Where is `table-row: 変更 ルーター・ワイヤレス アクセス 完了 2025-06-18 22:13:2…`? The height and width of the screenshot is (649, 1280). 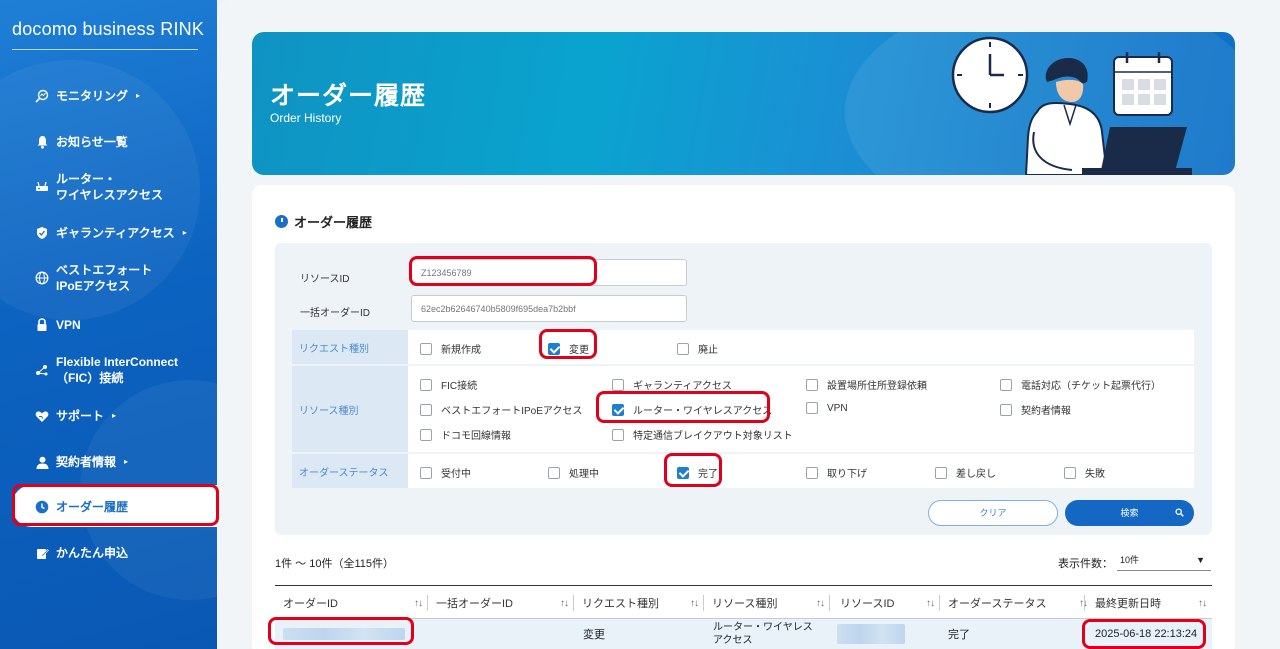 table-row: 変更 ルーター・ワイヤレス アクセス 完了 2025-06-18 22:13:2… is located at coordinates (743, 634).